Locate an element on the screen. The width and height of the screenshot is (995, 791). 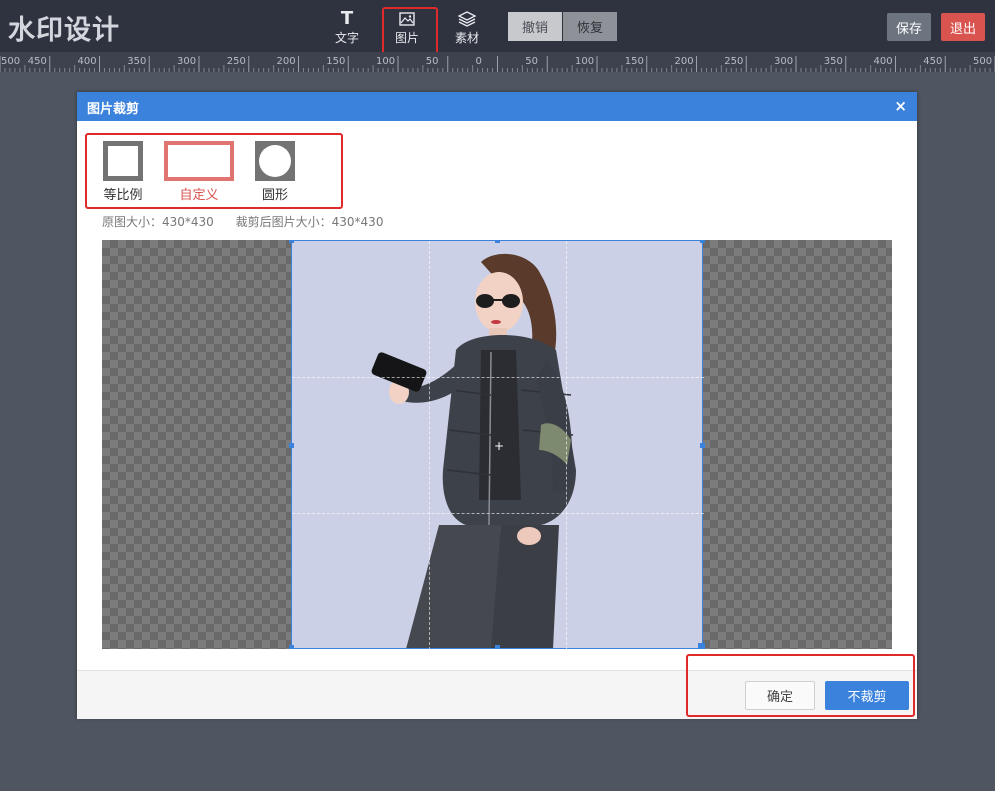
close-icon: × is located at coordinates (900, 106).